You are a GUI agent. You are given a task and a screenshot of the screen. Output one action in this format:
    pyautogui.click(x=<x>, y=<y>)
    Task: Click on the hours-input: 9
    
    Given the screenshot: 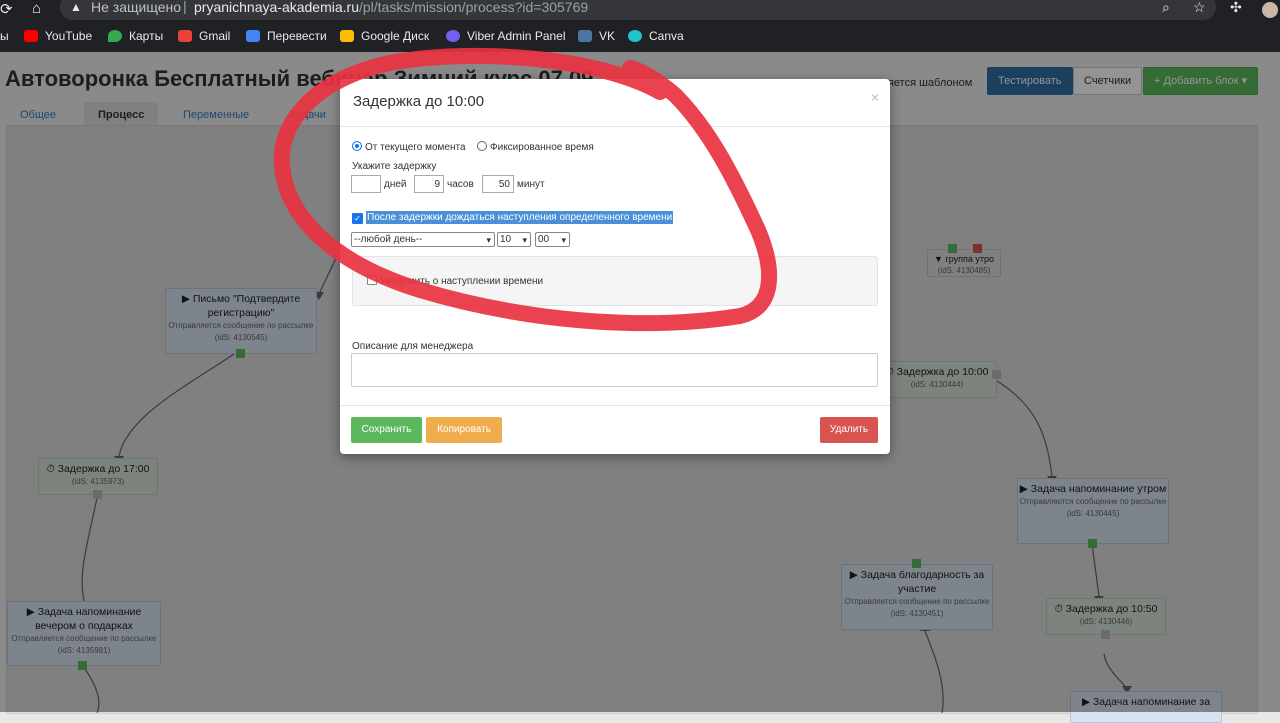 What is the action you would take?
    pyautogui.click(x=429, y=184)
    